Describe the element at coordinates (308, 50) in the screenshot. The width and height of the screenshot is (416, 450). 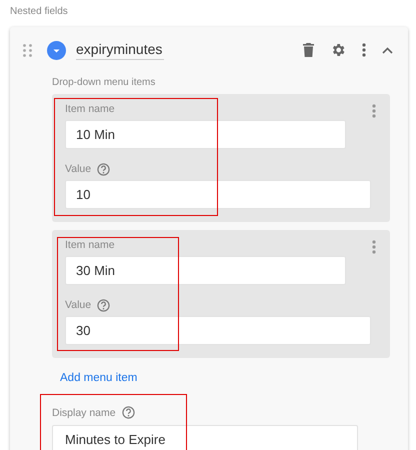
I see `trash-icon` at that location.